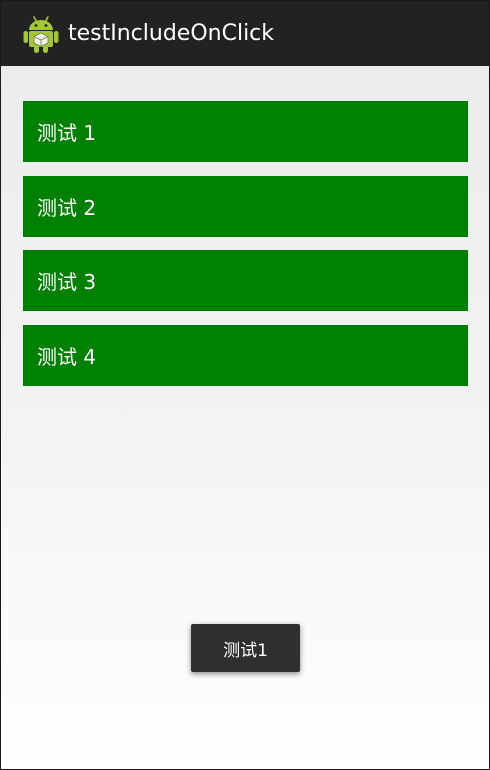  Describe the element at coordinates (67, 282) in the screenshot. I see `test-item-label: 测试 3` at that location.